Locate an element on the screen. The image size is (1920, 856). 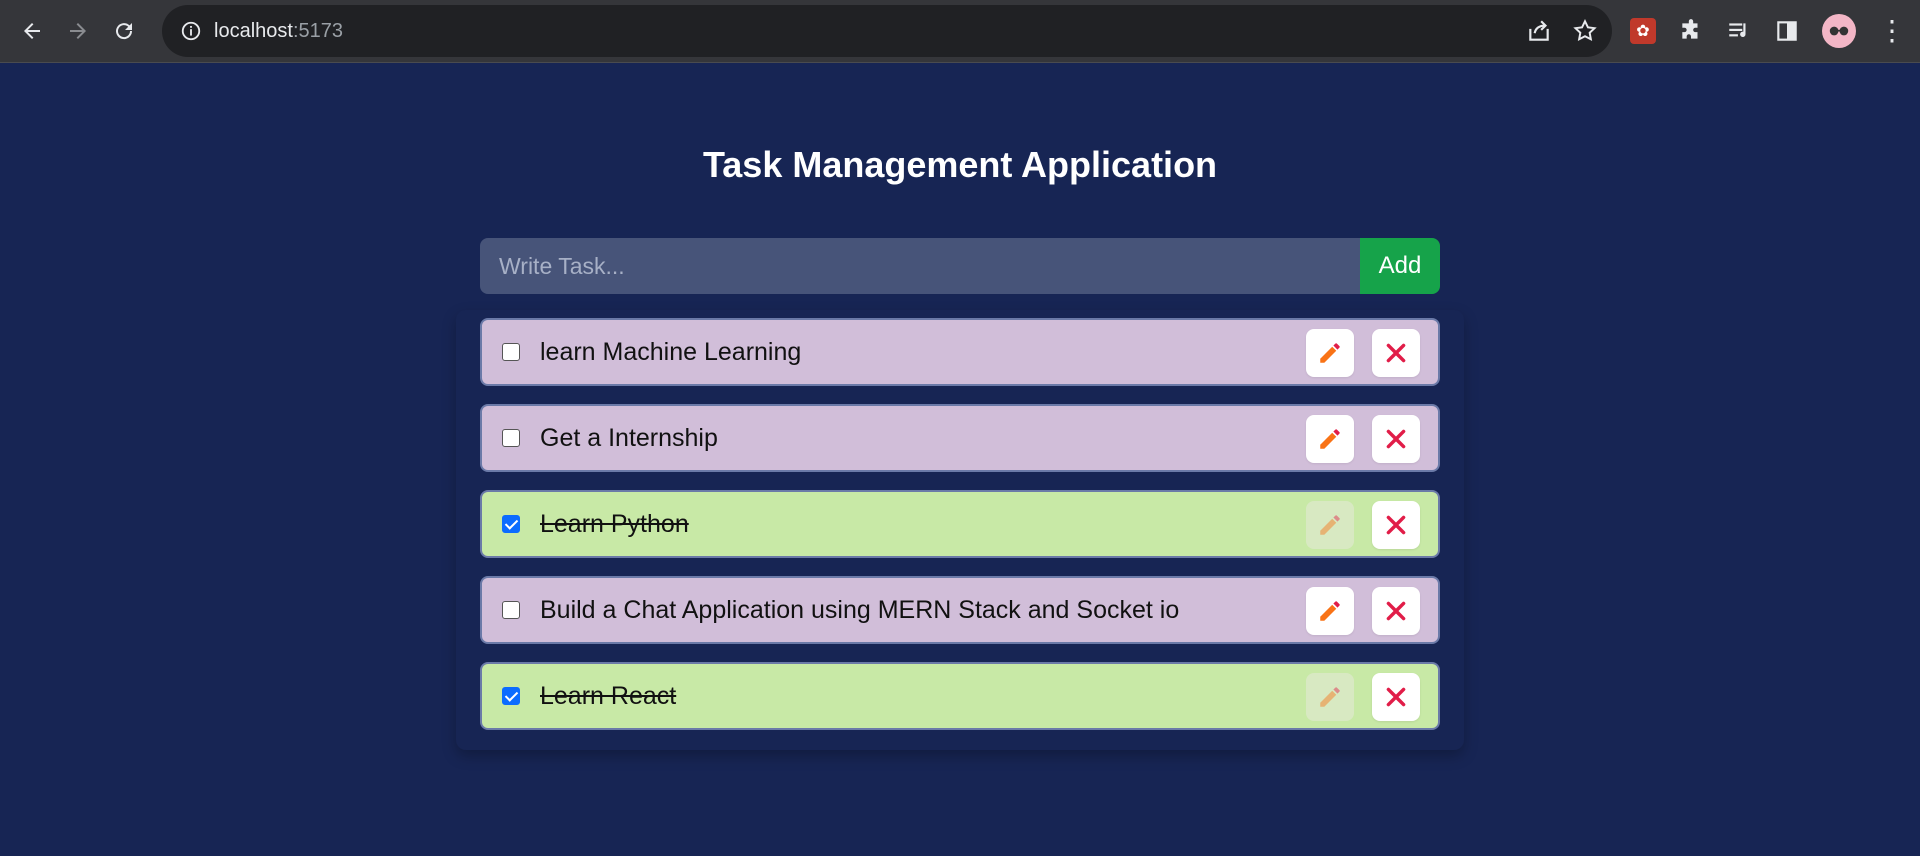
task-item: Get a Internship is located at coordinates (960, 438).